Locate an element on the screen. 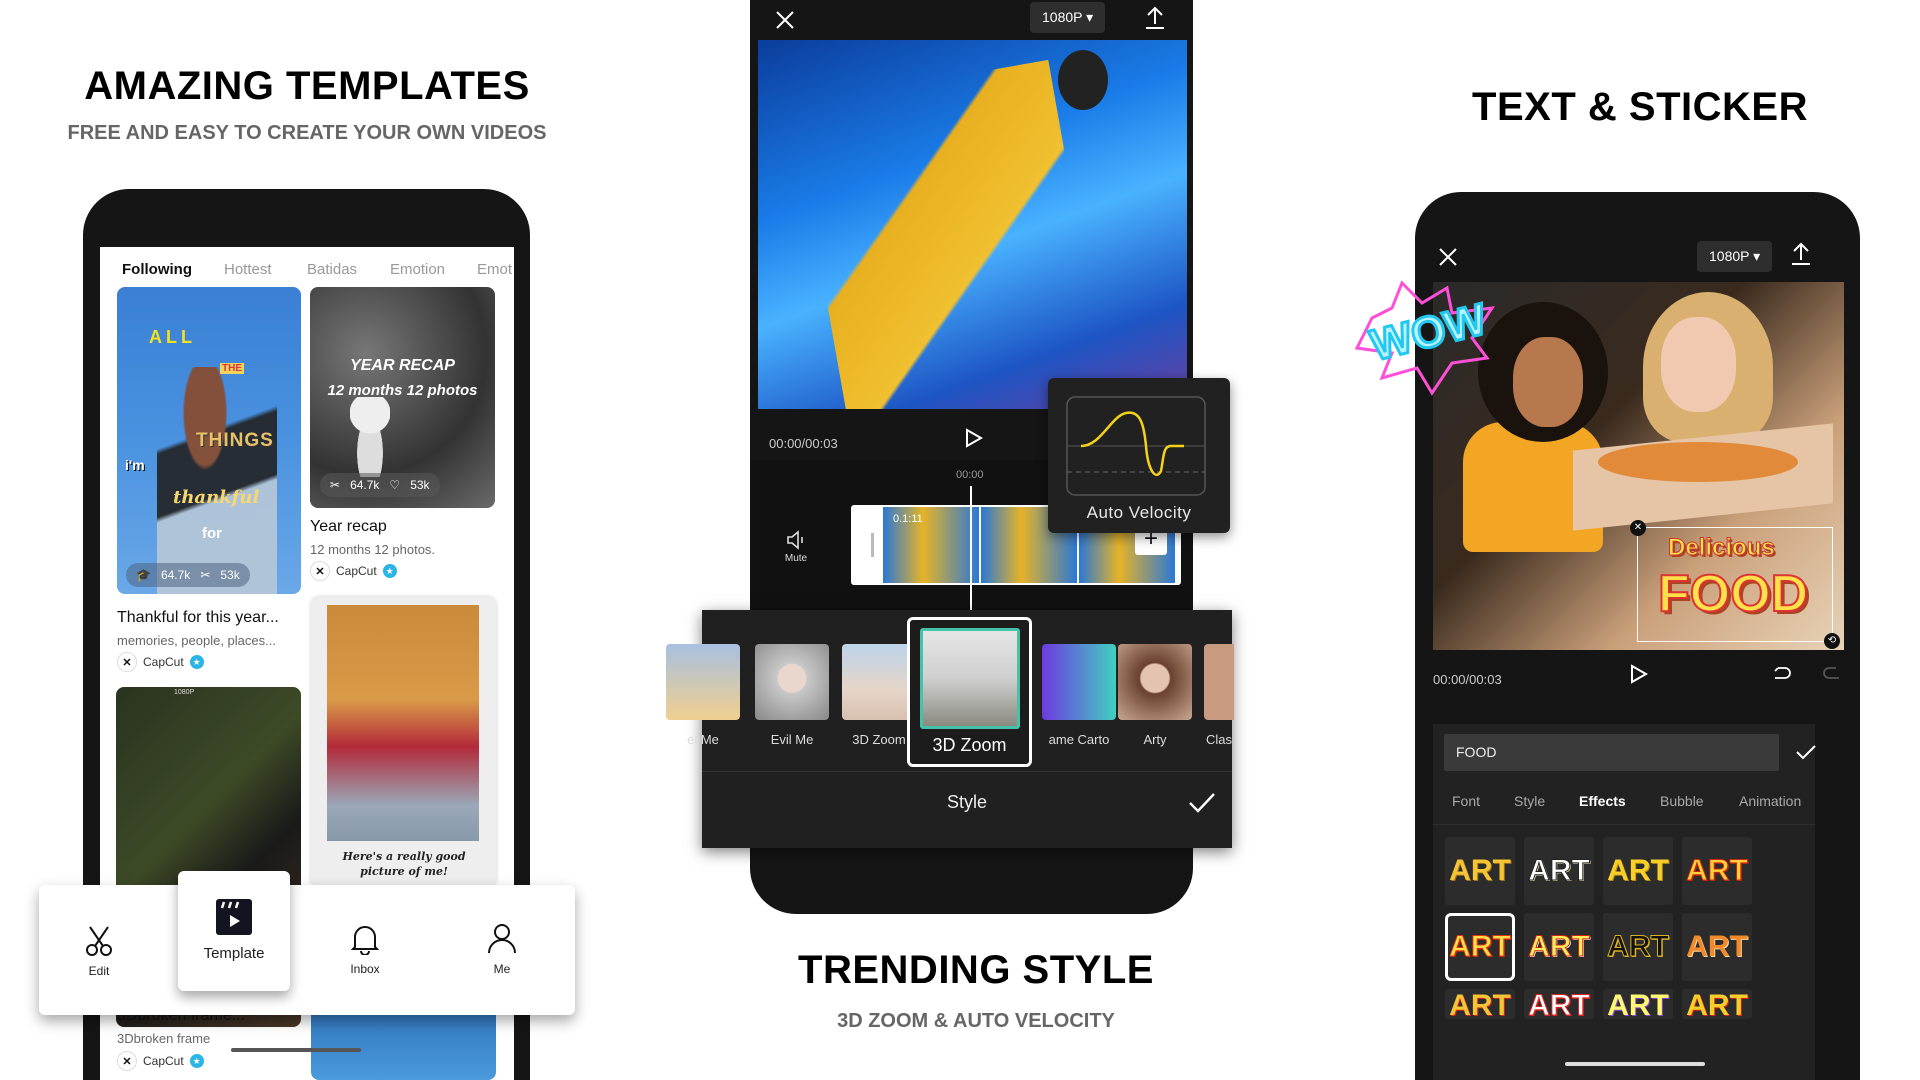 The height and width of the screenshot is (1080, 1920). person-icon is located at coordinates (502, 939).